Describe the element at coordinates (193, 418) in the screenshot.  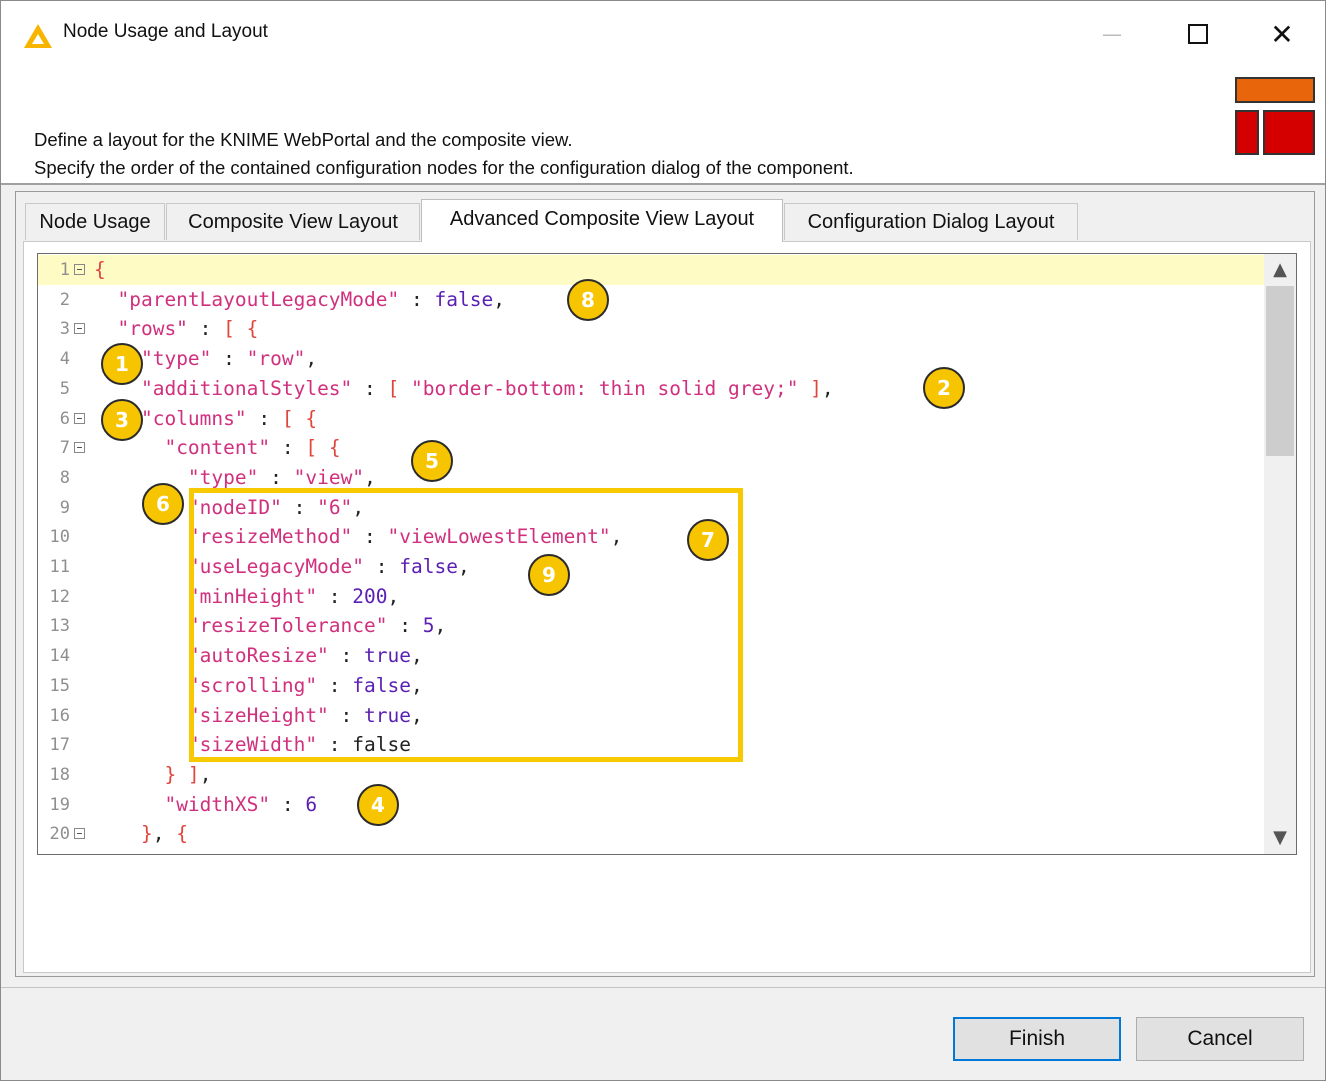
I see `code-token: "columns"` at that location.